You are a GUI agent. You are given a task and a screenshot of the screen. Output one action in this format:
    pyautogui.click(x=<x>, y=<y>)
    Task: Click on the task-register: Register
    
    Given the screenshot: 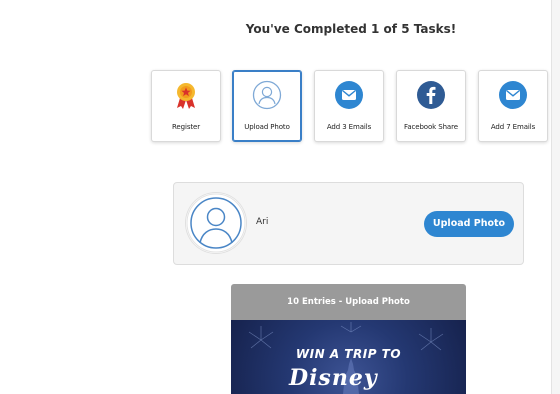 What is the action you would take?
    pyautogui.click(x=186, y=106)
    